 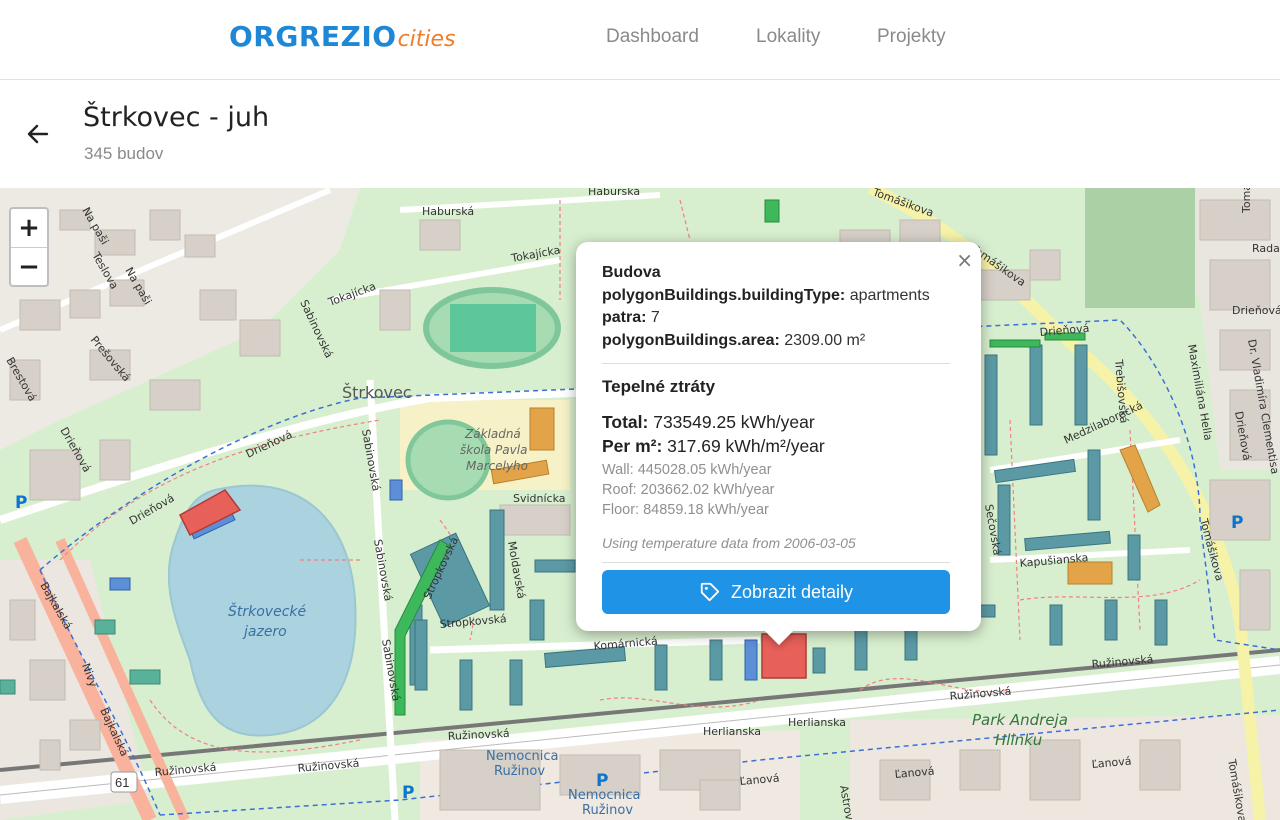 I want to click on svg-text: Tomášikova, so click(x=1246, y=201).